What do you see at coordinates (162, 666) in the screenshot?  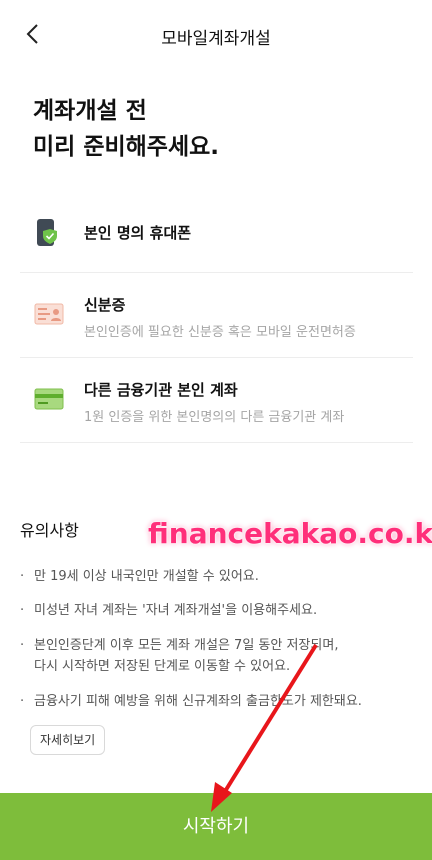 I see `notice-bullet-text: 다시 시작하면 저장된 단계로 이동할 수 있어요.` at bounding box center [162, 666].